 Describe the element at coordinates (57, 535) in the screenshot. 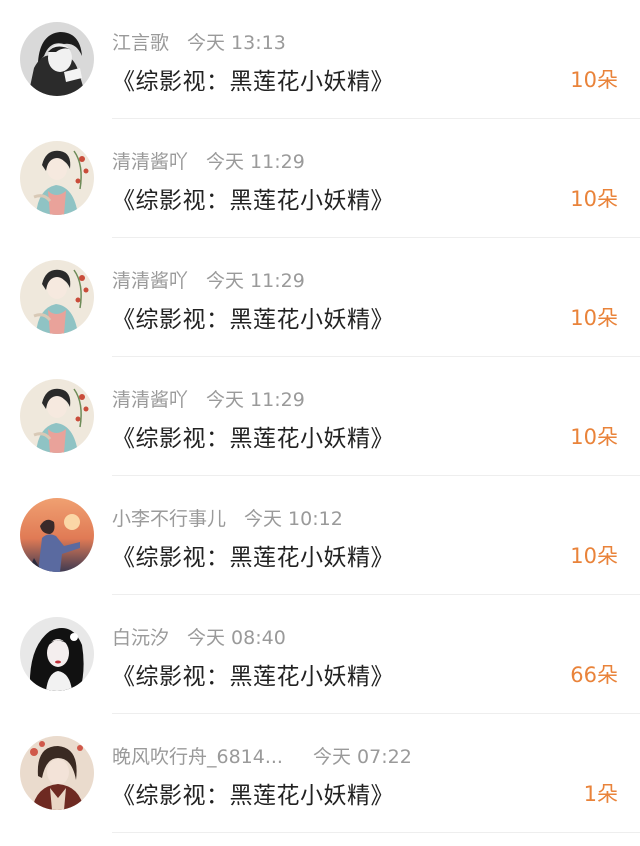

I see `sunset-figure-avatar-icon` at that location.